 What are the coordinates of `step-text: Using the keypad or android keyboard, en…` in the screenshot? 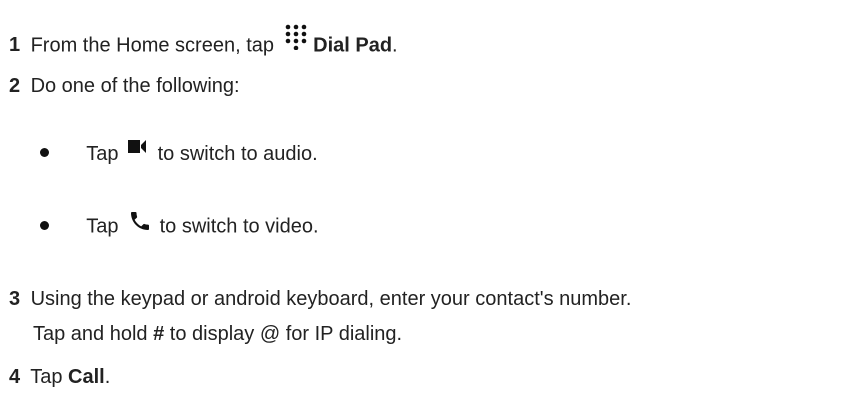 It's located at (331, 299).